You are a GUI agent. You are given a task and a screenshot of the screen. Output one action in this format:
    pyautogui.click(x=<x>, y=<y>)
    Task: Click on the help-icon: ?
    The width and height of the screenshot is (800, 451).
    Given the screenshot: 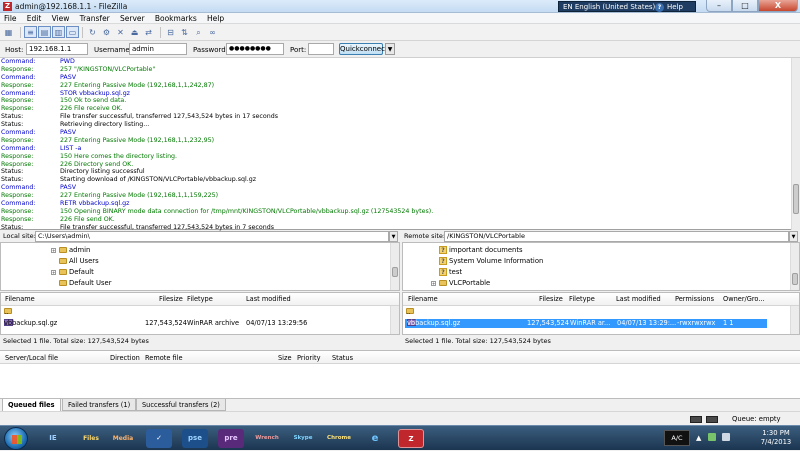 What is the action you would take?
    pyautogui.click(x=659, y=7)
    